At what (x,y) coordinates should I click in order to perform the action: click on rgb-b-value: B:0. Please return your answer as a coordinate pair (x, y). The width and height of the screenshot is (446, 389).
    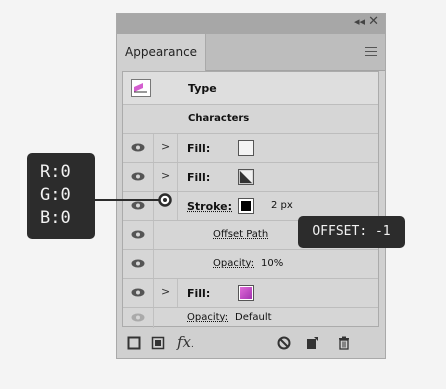
    Looking at the image, I should click on (55, 218).